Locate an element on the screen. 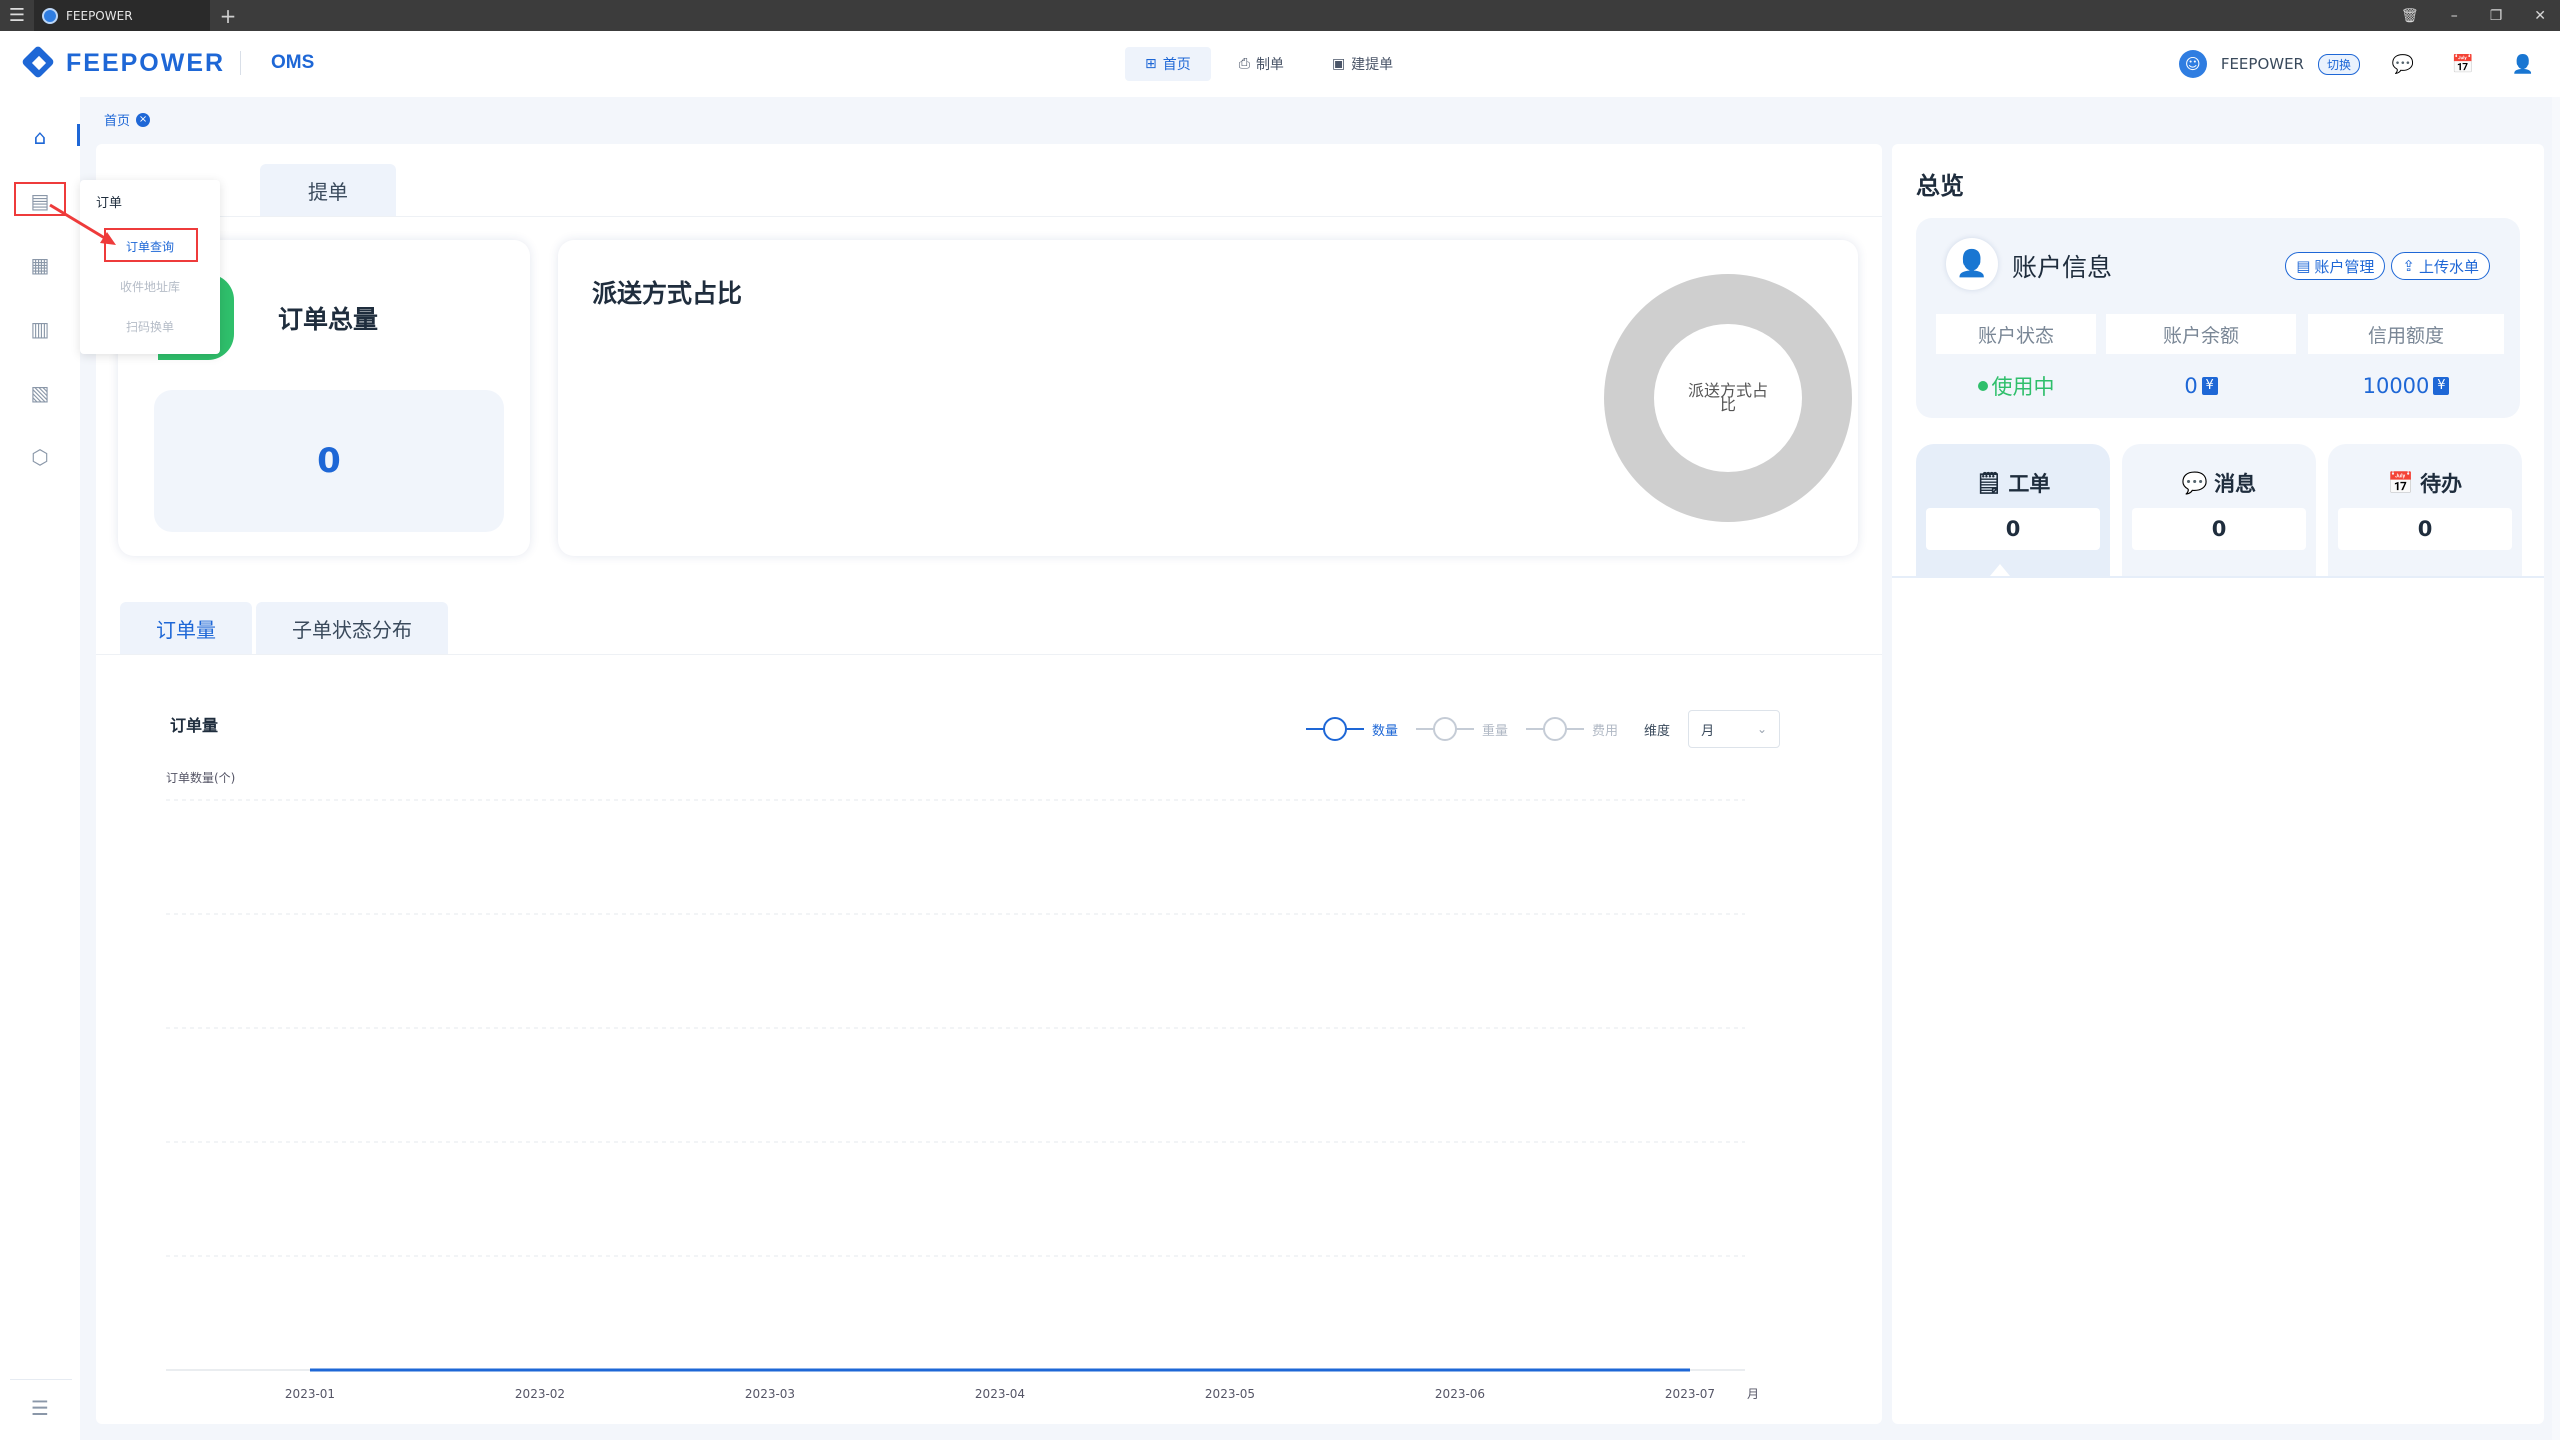 This screenshot has width=2560, height=1440. message-card: 💬 消息 0 is located at coordinates (2219, 511).